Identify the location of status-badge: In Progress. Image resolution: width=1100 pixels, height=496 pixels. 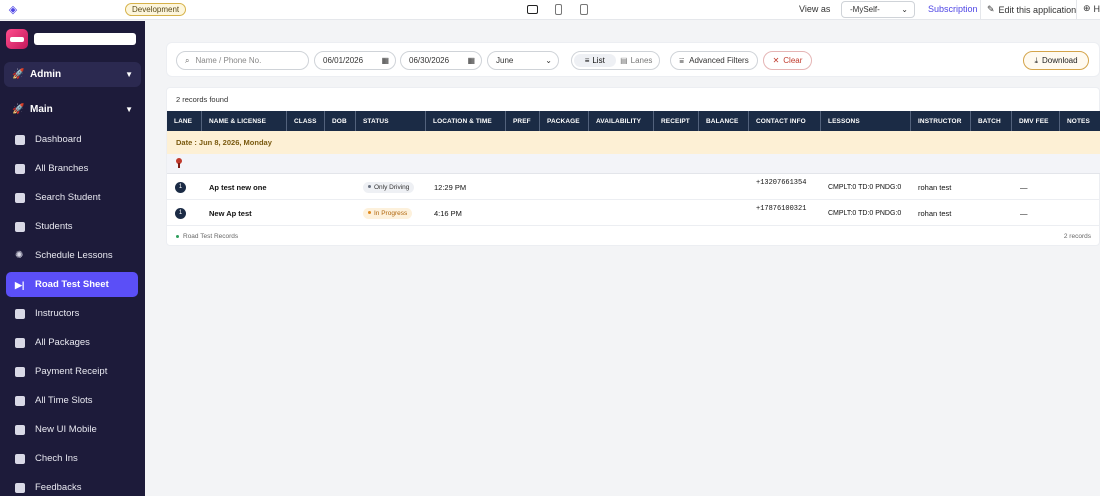
(388, 213).